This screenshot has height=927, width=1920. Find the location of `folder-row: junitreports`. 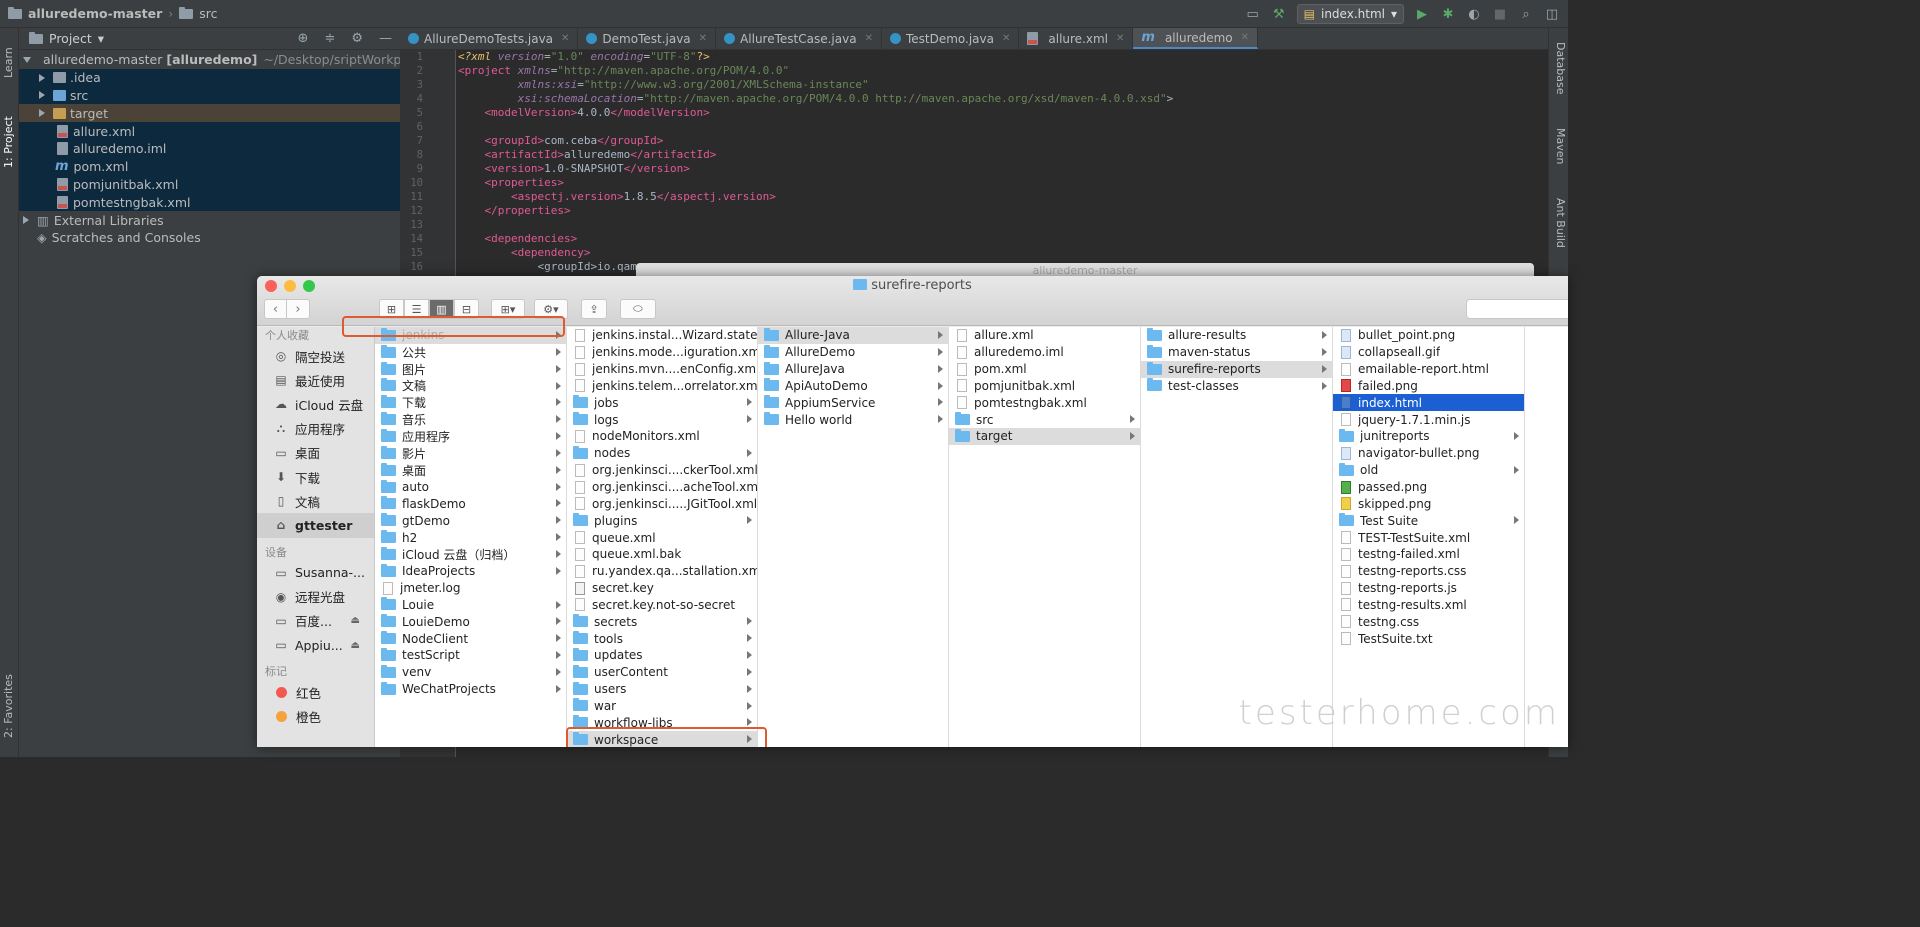

folder-row: junitreports is located at coordinates (1428, 436).